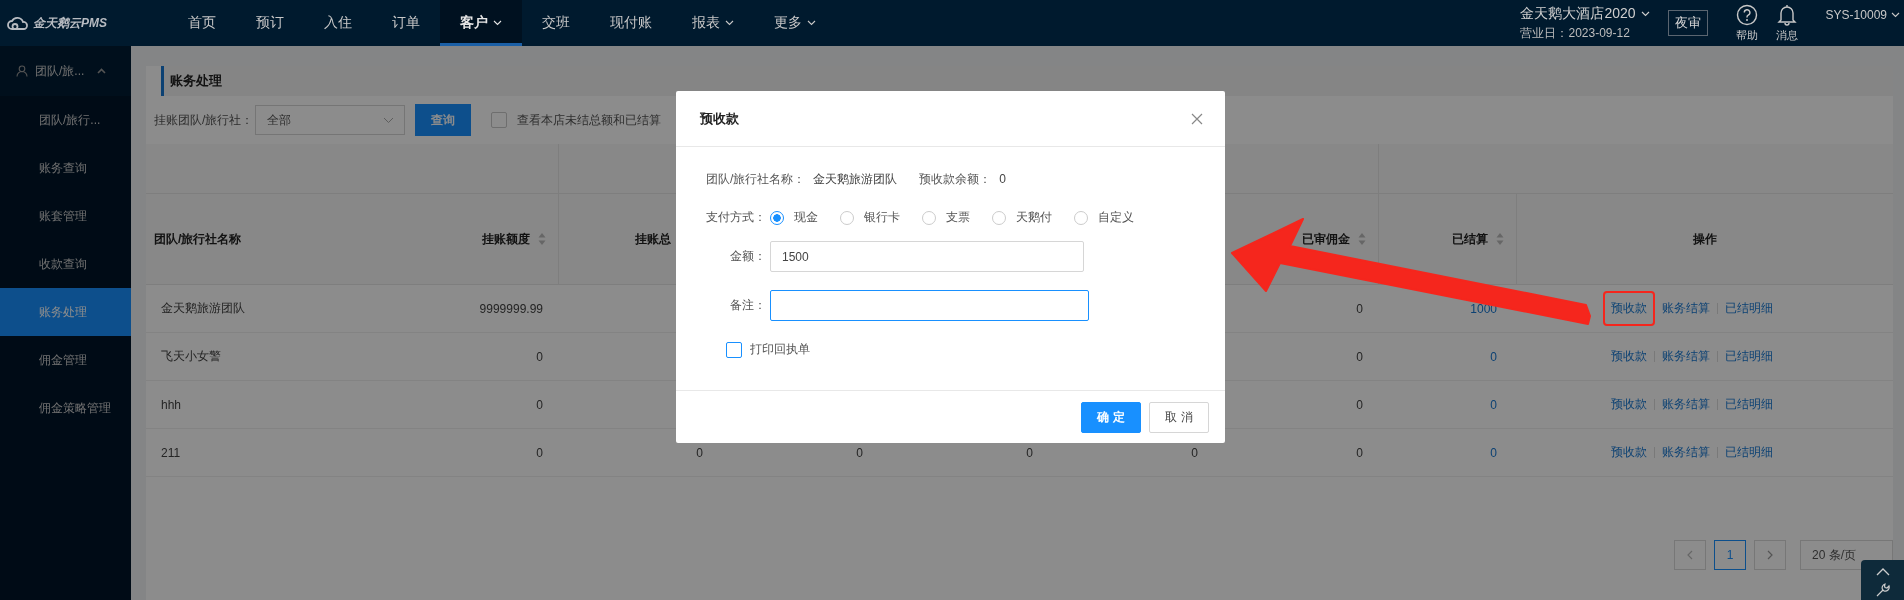  What do you see at coordinates (1034, 217) in the screenshot?
I see `radio-label: 天鹅付` at bounding box center [1034, 217].